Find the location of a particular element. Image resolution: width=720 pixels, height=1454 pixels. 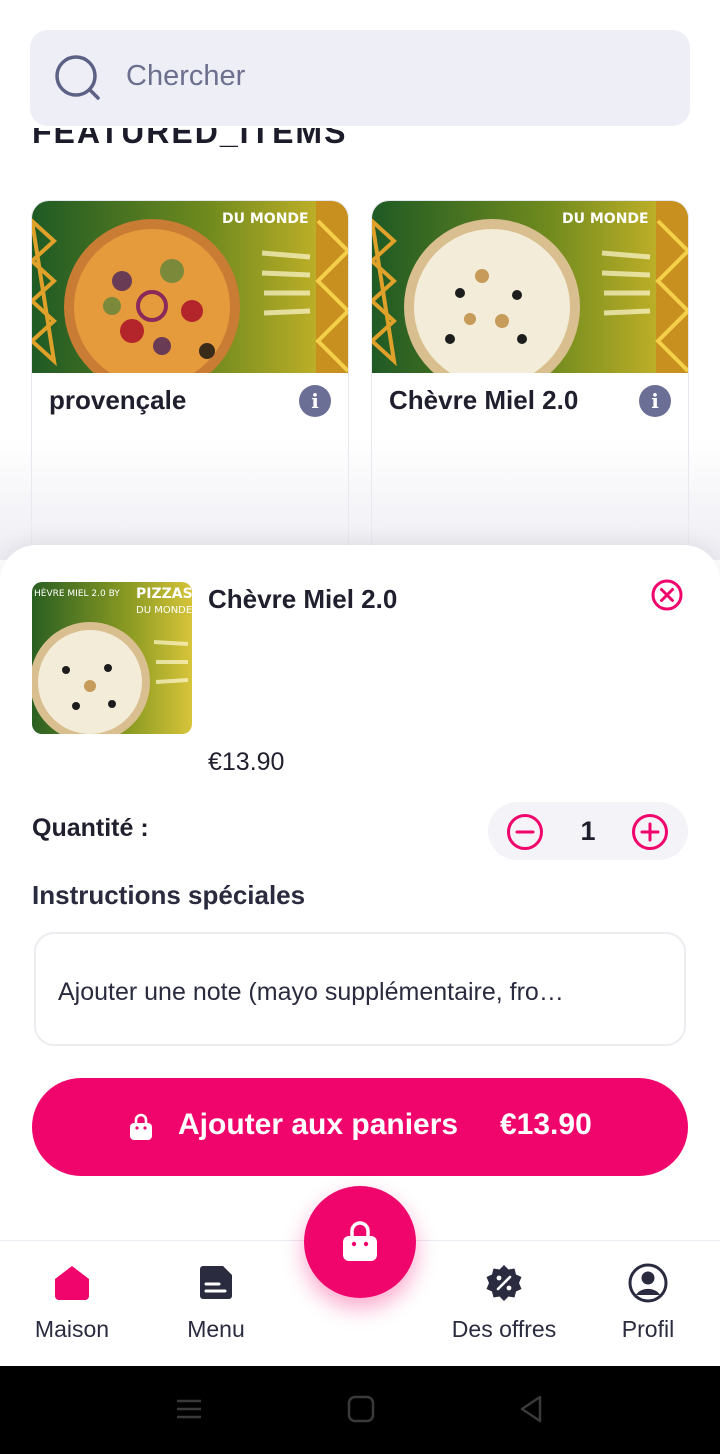

quantity-stepper: 1 is located at coordinates (588, 831).